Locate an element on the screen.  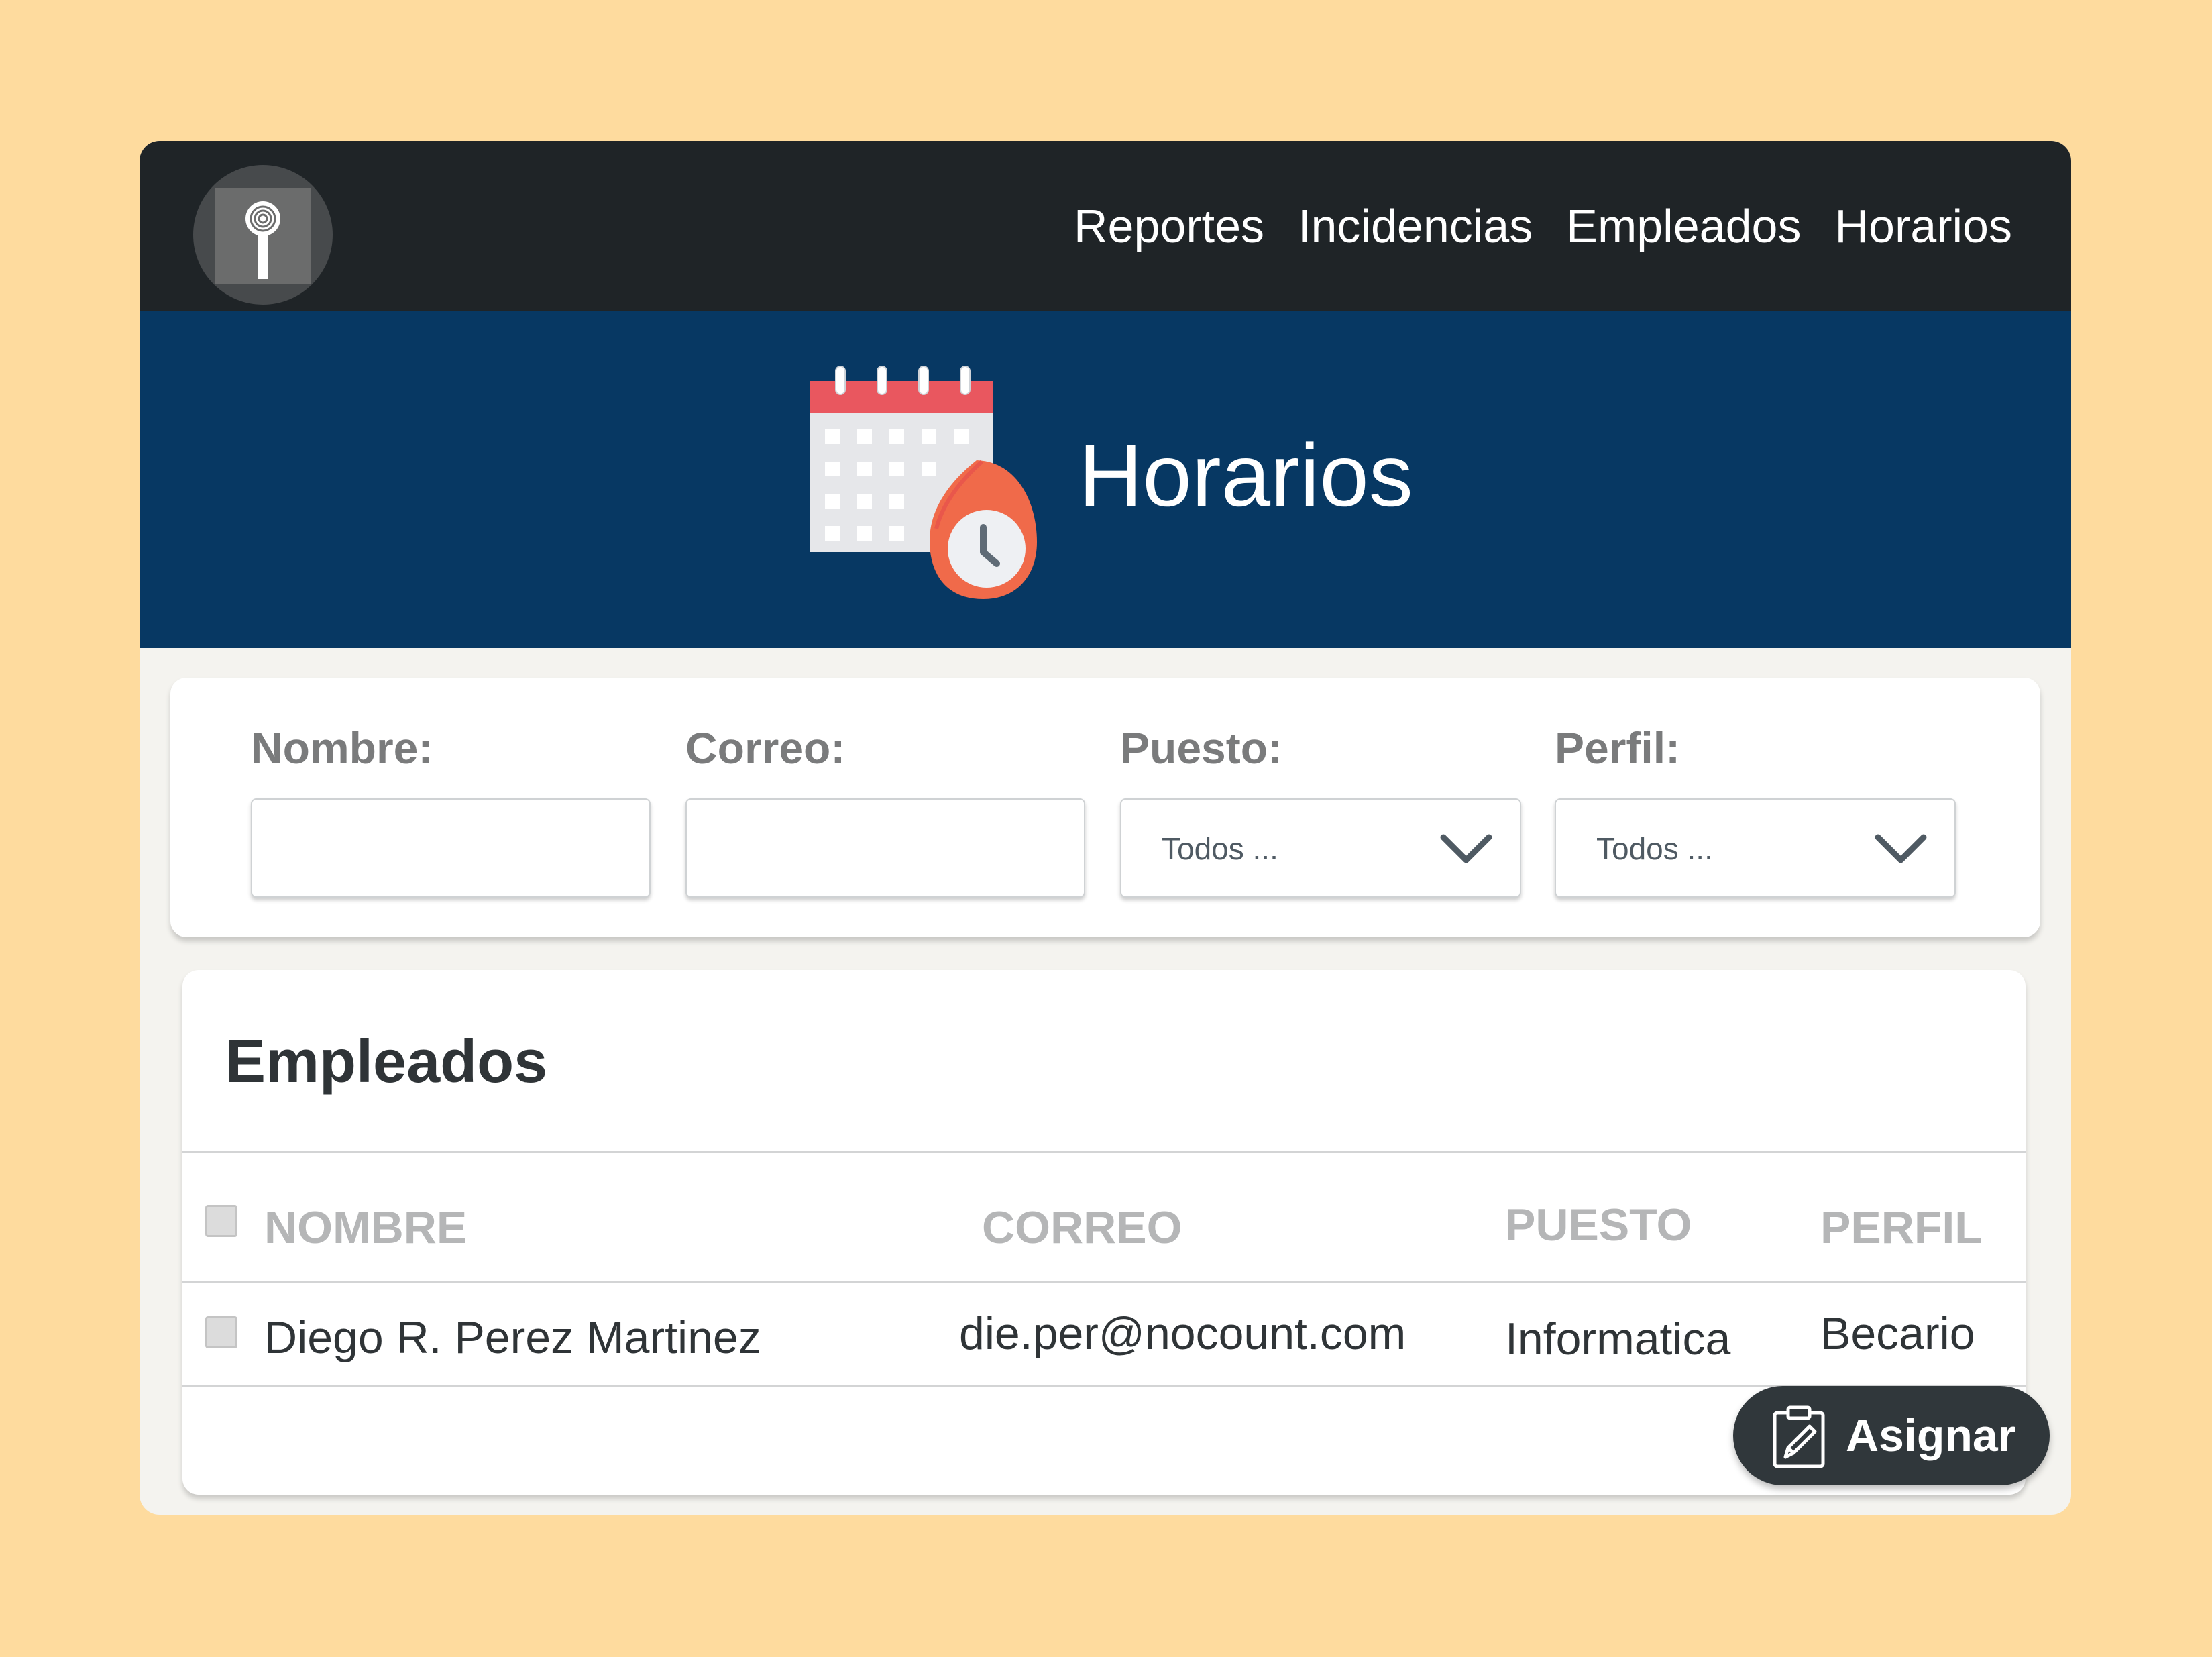
select-all-checkbox is located at coordinates (221, 1221).